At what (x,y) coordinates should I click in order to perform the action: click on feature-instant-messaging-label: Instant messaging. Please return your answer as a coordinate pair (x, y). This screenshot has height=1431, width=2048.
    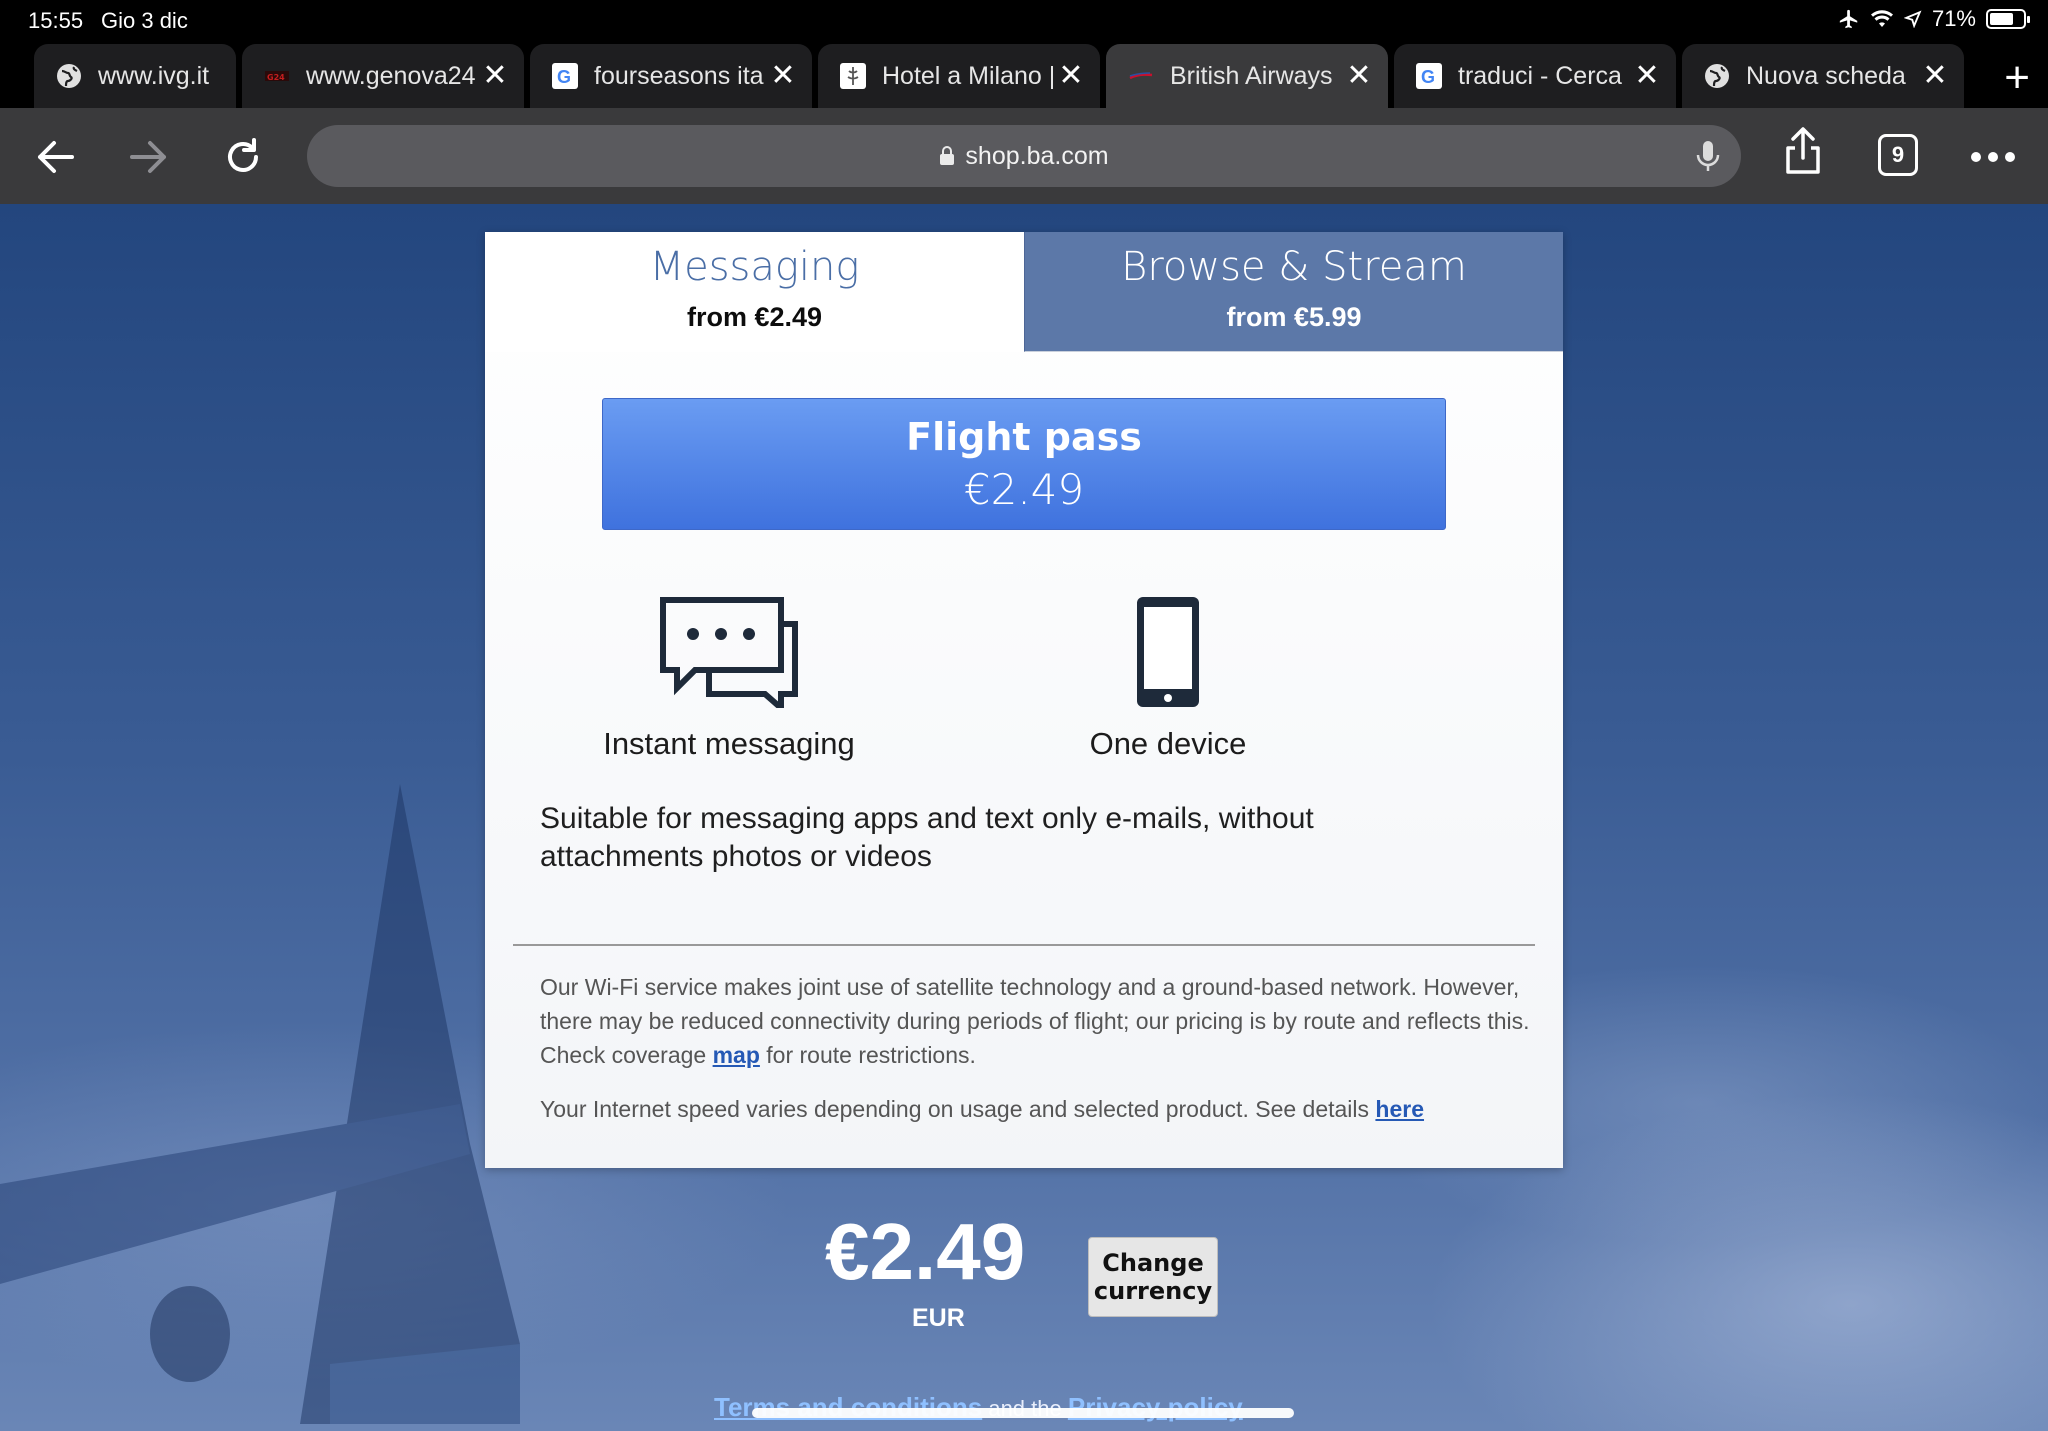
    Looking at the image, I should click on (729, 743).